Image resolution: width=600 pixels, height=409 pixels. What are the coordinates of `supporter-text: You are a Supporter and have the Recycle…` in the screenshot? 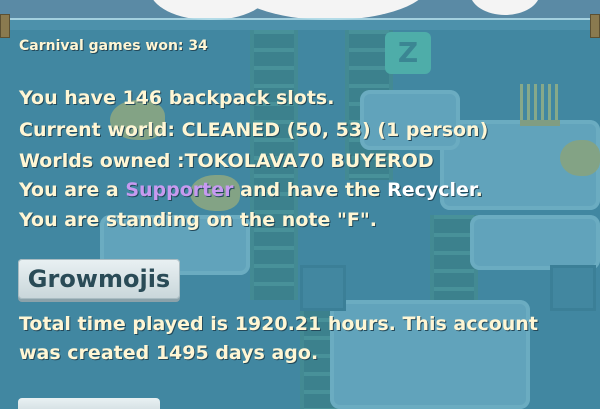 It's located at (251, 190).